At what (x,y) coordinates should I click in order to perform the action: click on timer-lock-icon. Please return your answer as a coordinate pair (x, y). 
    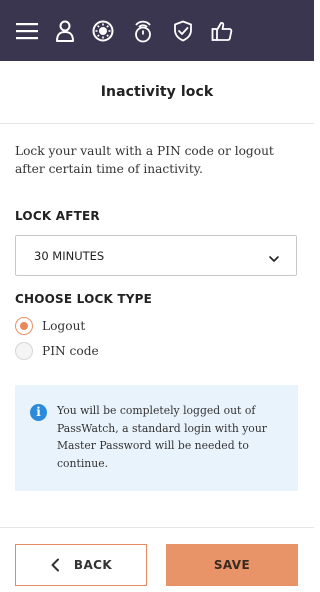
    Looking at the image, I should click on (143, 31).